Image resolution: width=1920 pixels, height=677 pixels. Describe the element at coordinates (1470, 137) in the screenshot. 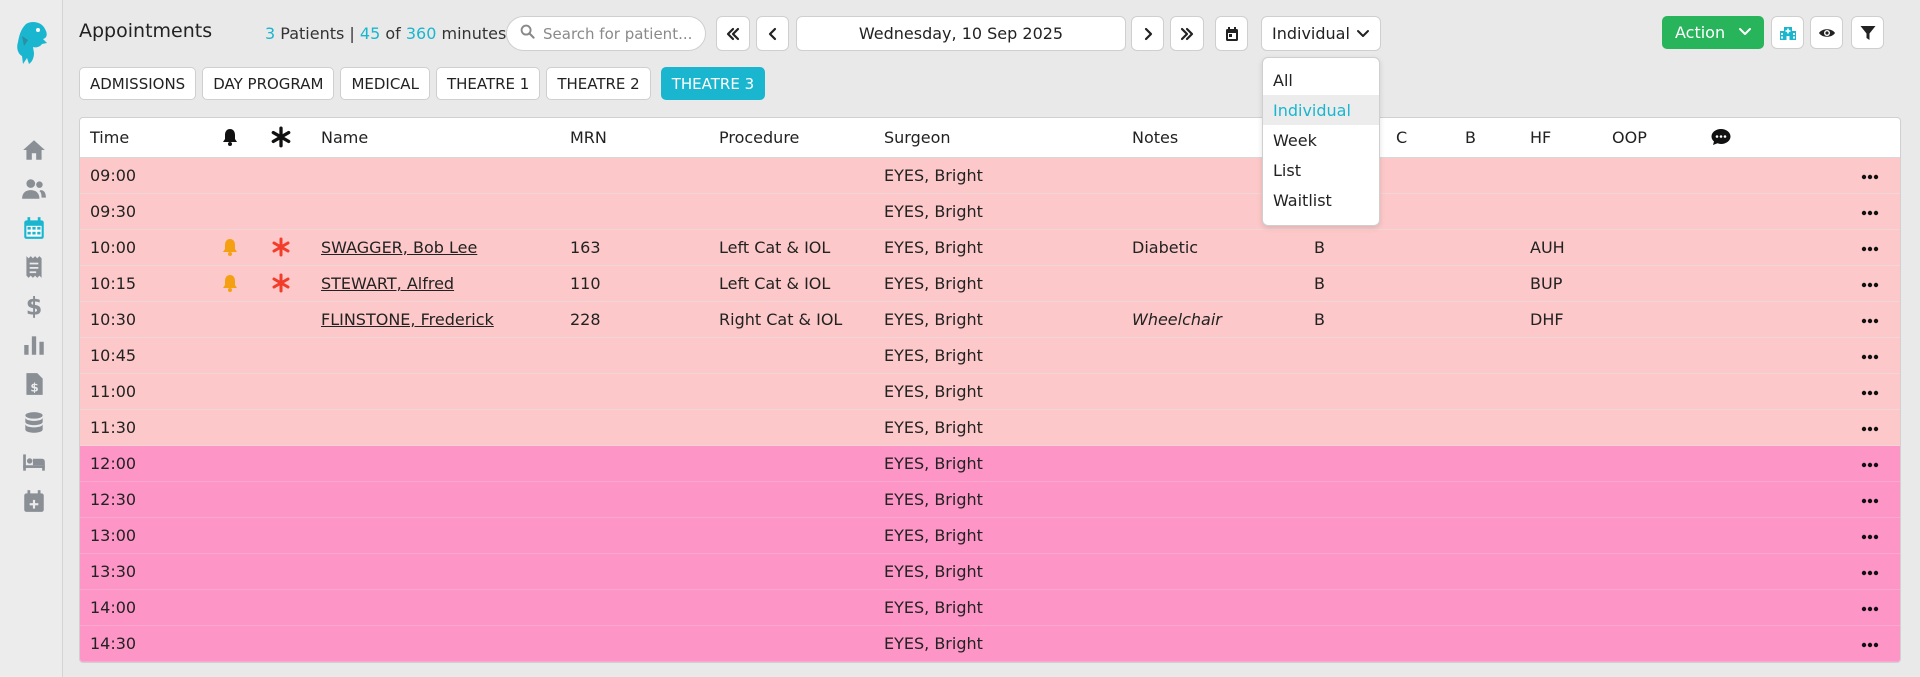

I see `col-b: B` at that location.